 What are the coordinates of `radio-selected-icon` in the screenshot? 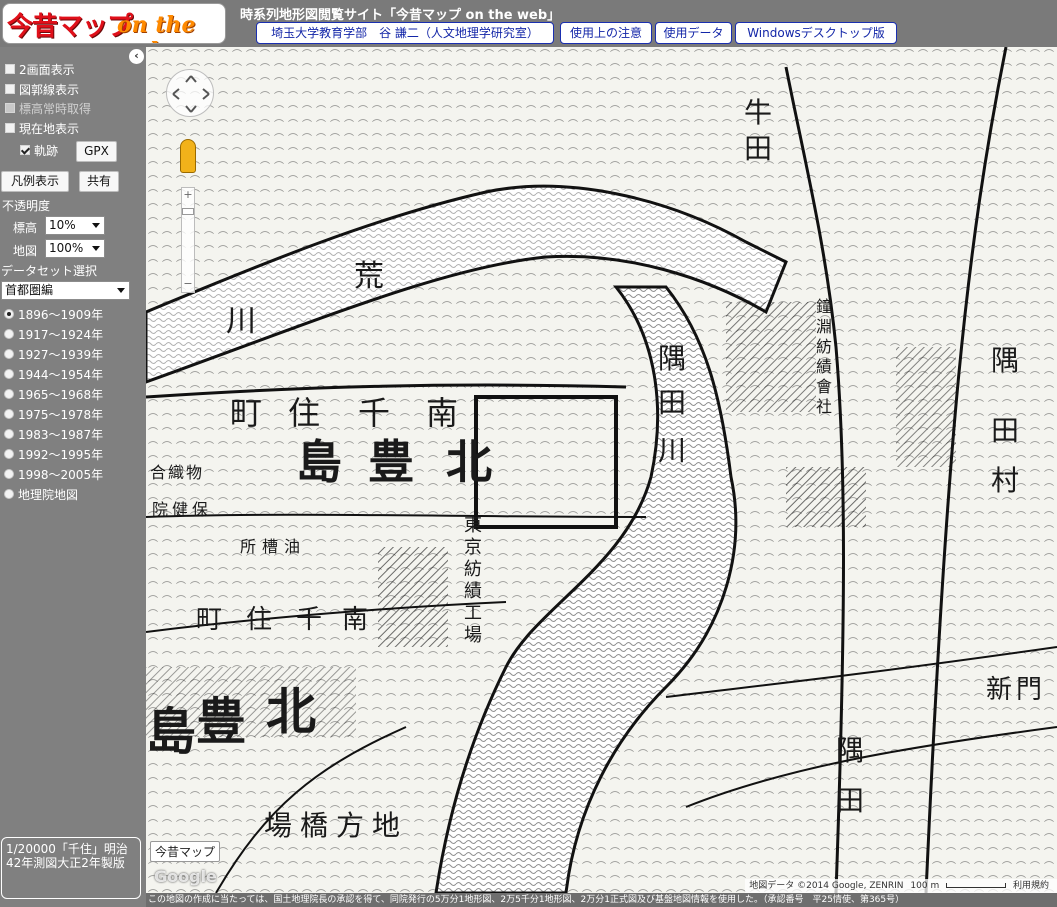 It's located at (9, 314).